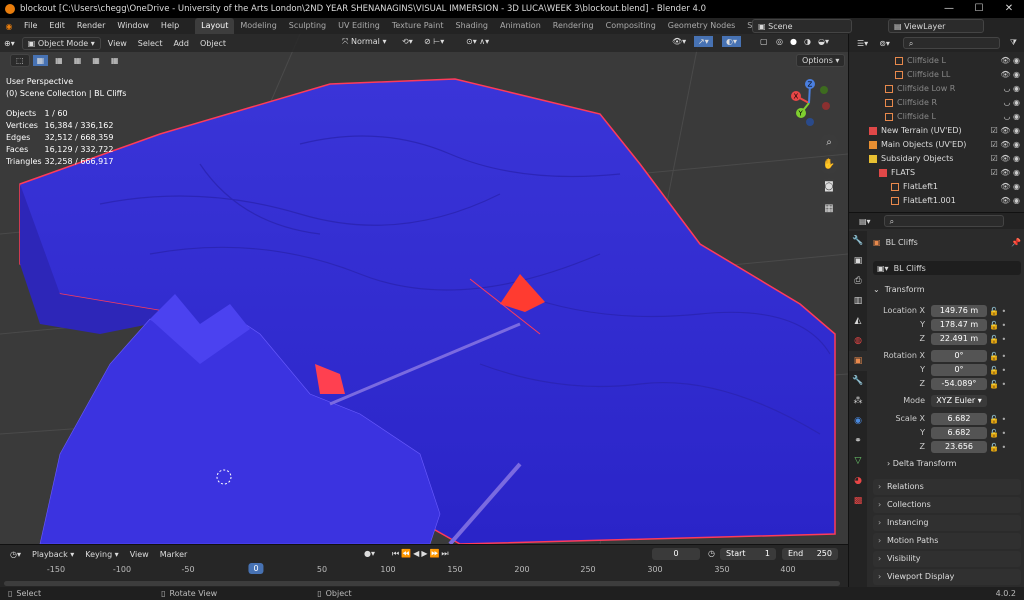  I want to click on motion-paths-panel-header: Motion Paths, so click(947, 541).